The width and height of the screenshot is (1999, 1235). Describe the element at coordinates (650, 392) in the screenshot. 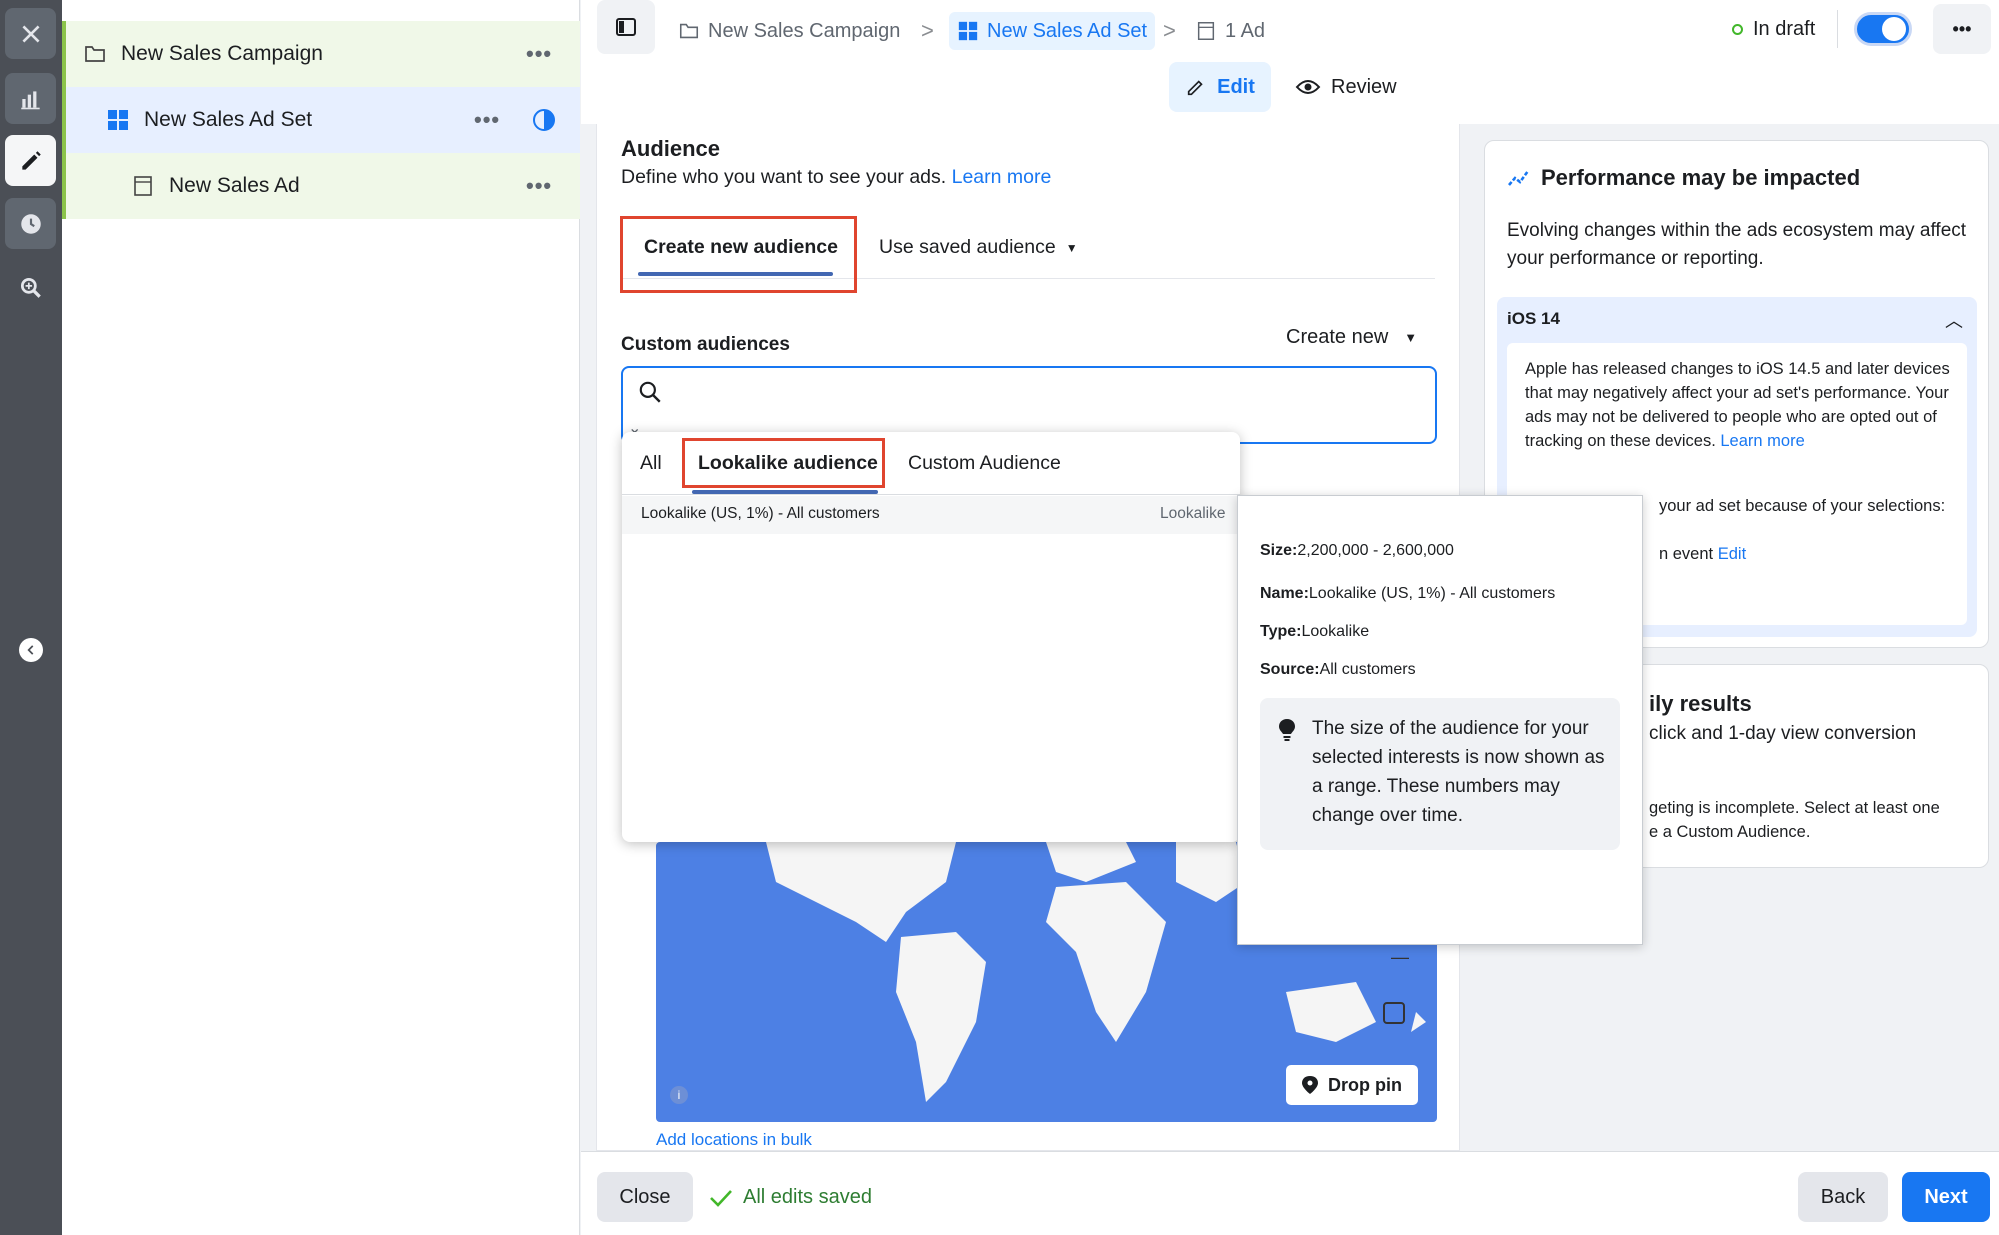

I see `search-icon` at that location.